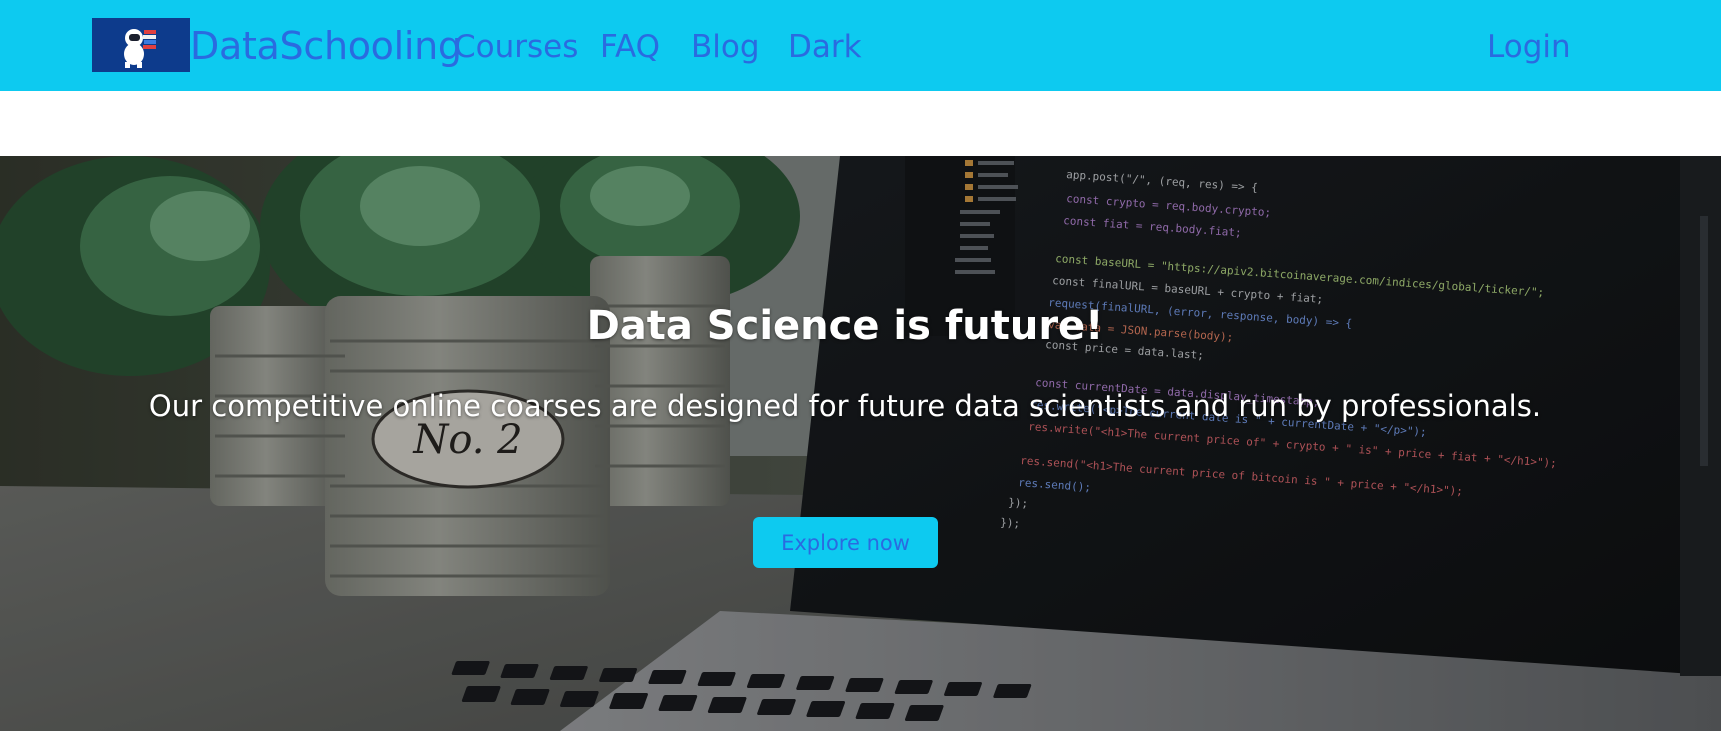 Image resolution: width=1721 pixels, height=731 pixels. Describe the element at coordinates (725, 47) in the screenshot. I see `nav-blog-link: Blog` at that location.